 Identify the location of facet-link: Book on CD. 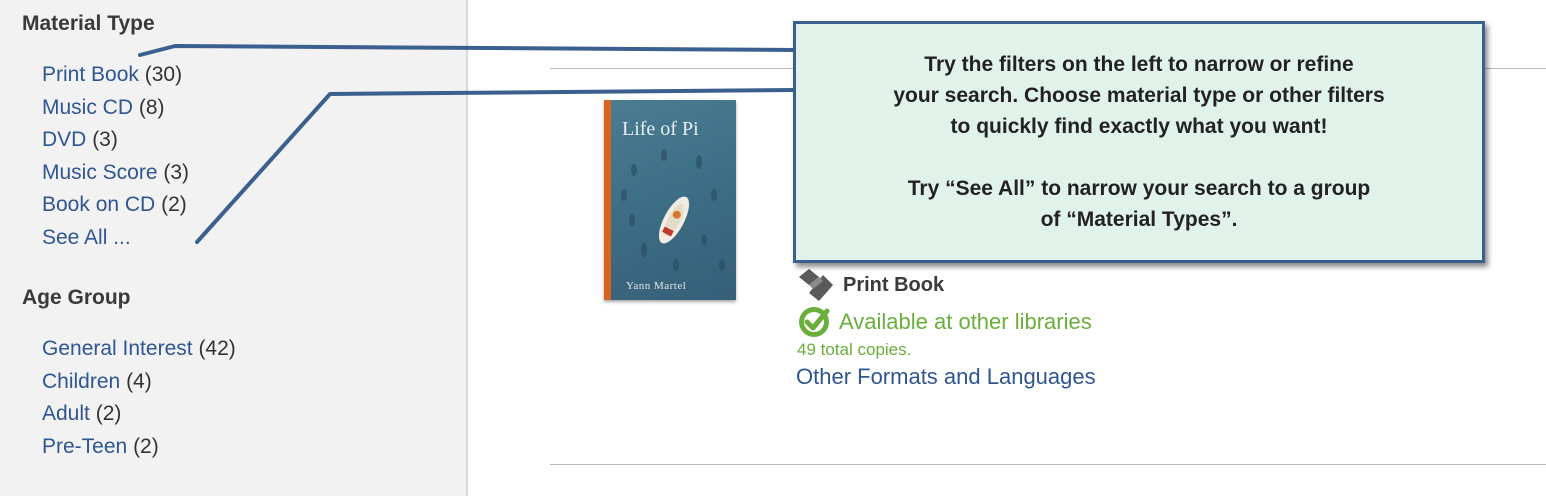
(98, 204).